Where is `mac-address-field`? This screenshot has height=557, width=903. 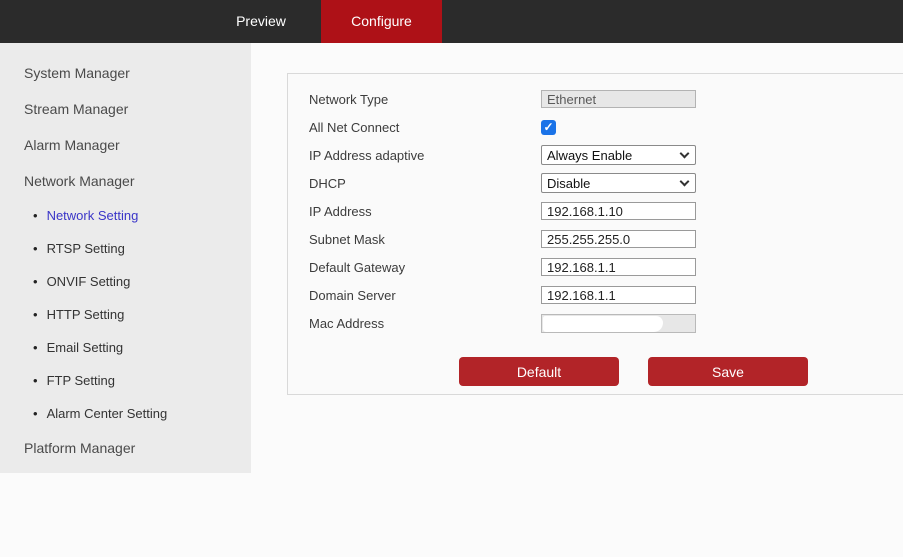 mac-address-field is located at coordinates (618, 323).